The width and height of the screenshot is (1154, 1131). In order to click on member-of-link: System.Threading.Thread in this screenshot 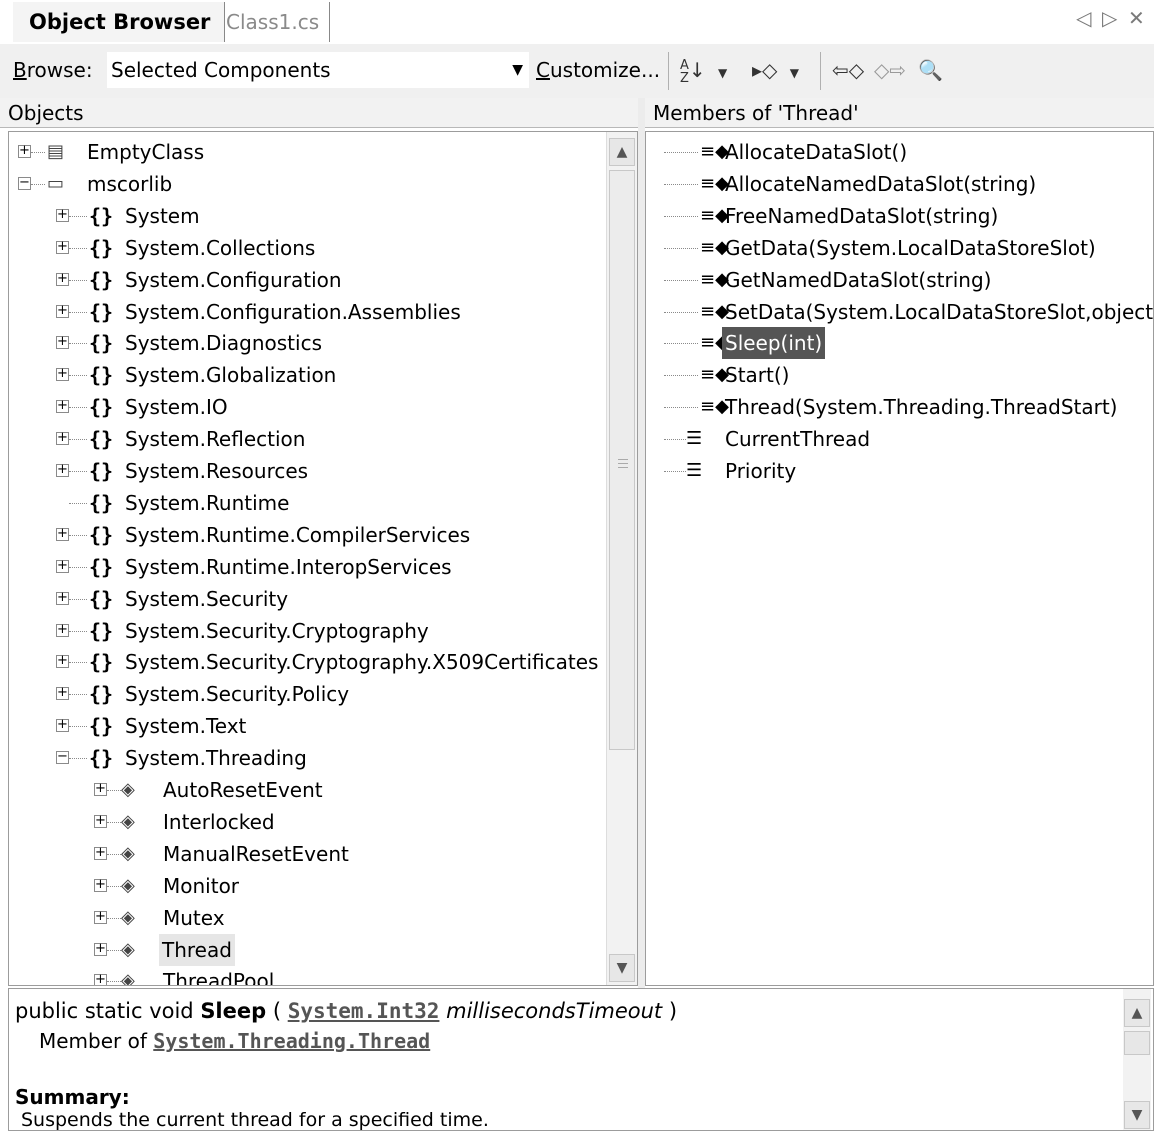, I will do `click(291, 1041)`.